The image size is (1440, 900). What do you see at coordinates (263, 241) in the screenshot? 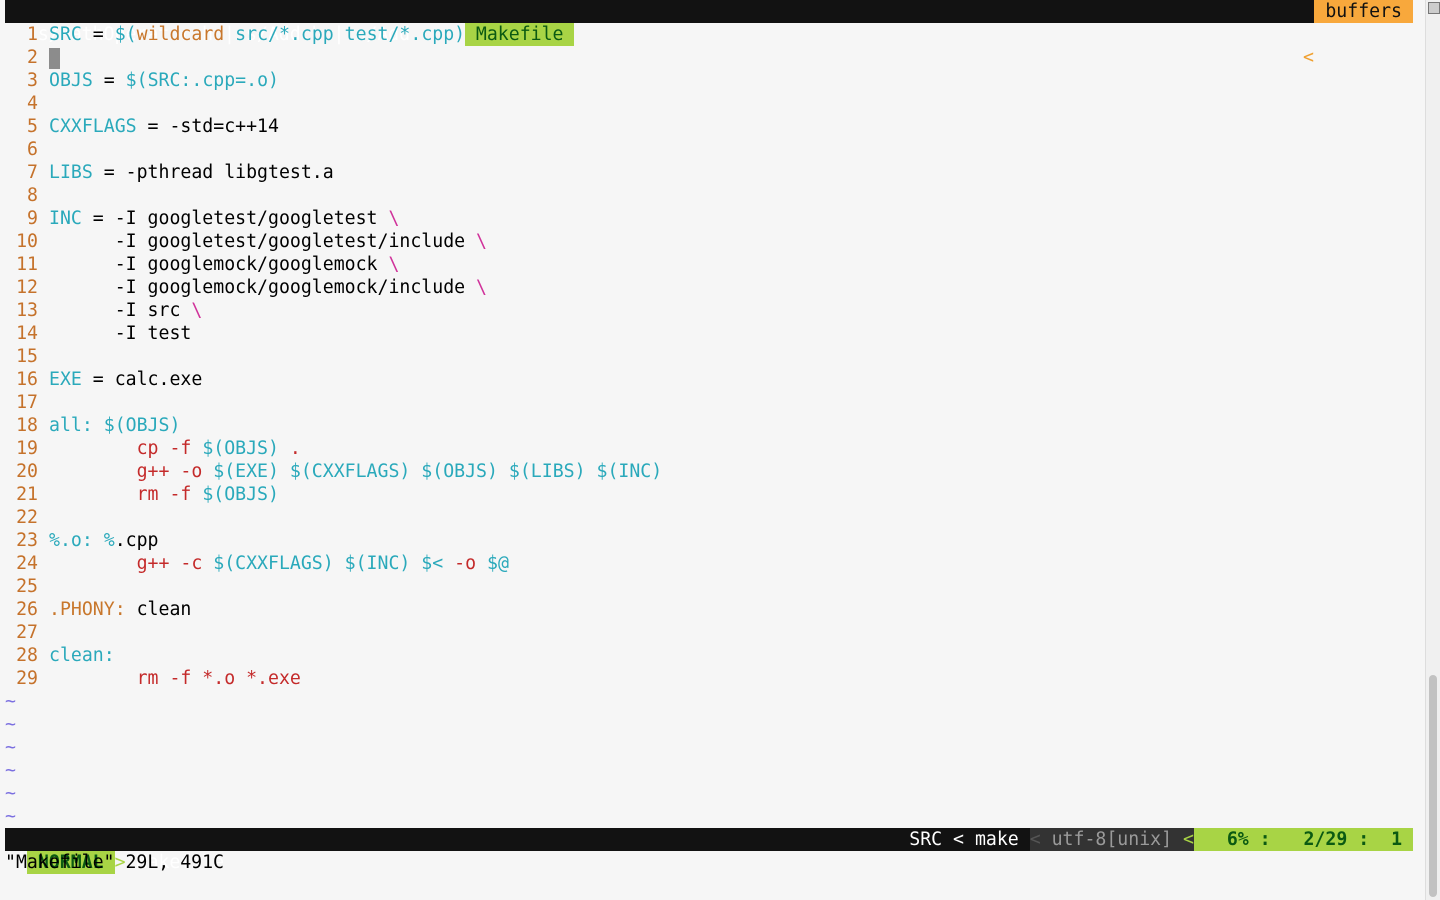
I see `code-token: -I googletest/googletest/include` at bounding box center [263, 241].